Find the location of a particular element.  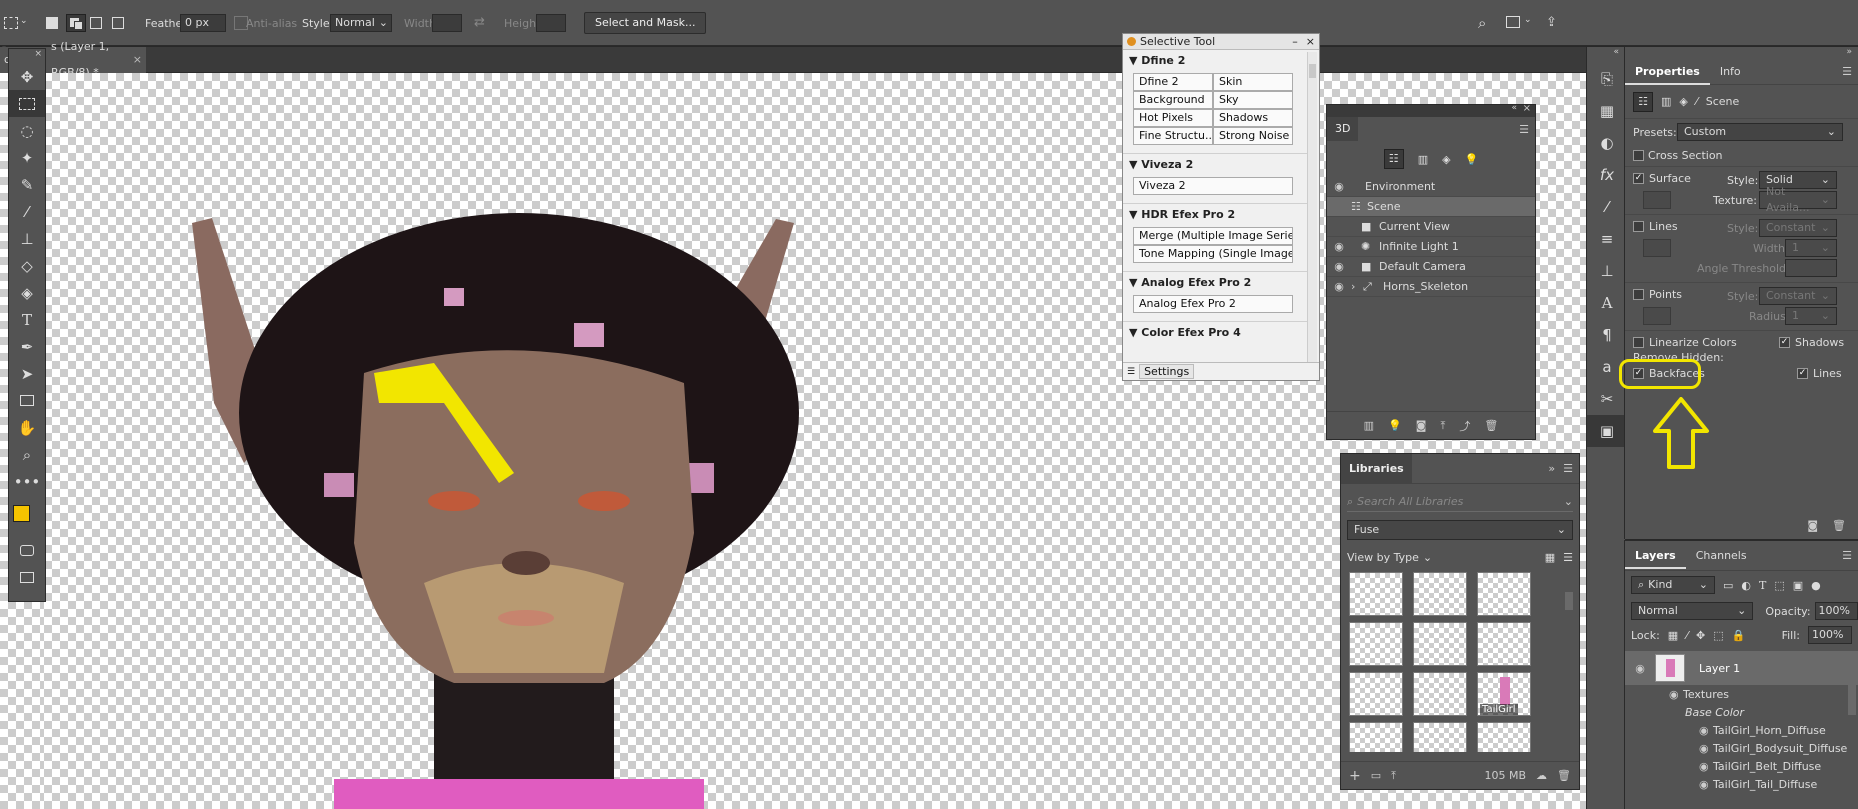

add-icon: + is located at coordinates (1355, 776).